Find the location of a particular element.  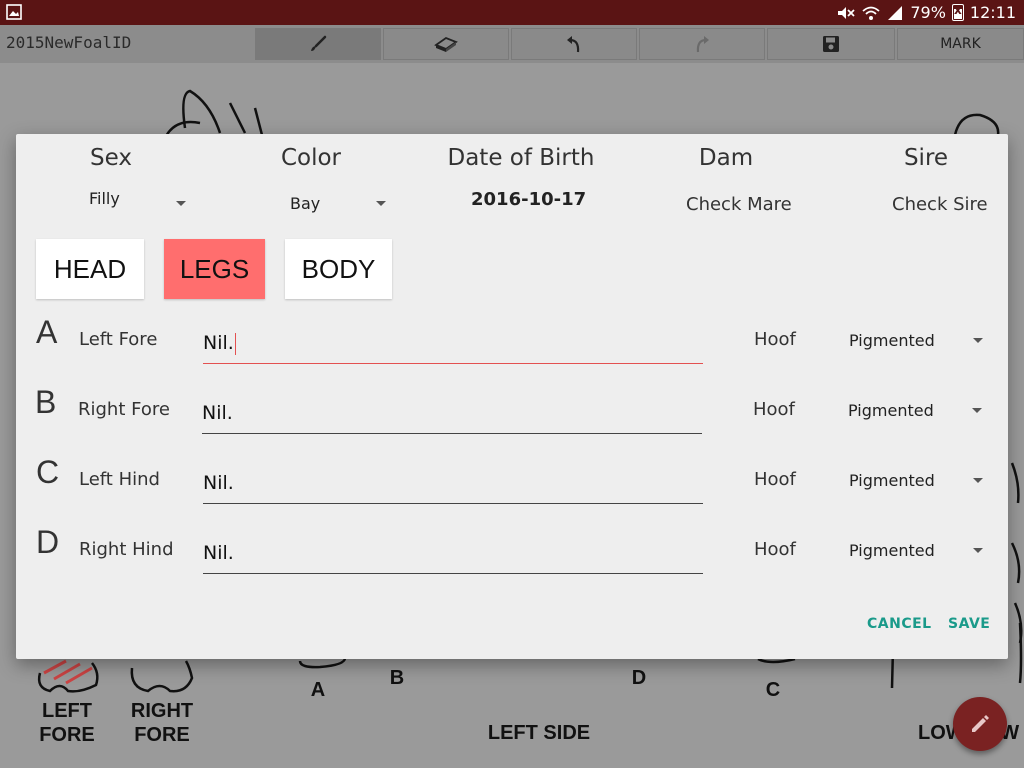

row-label-left-hind: Left Hind is located at coordinates (119, 479).